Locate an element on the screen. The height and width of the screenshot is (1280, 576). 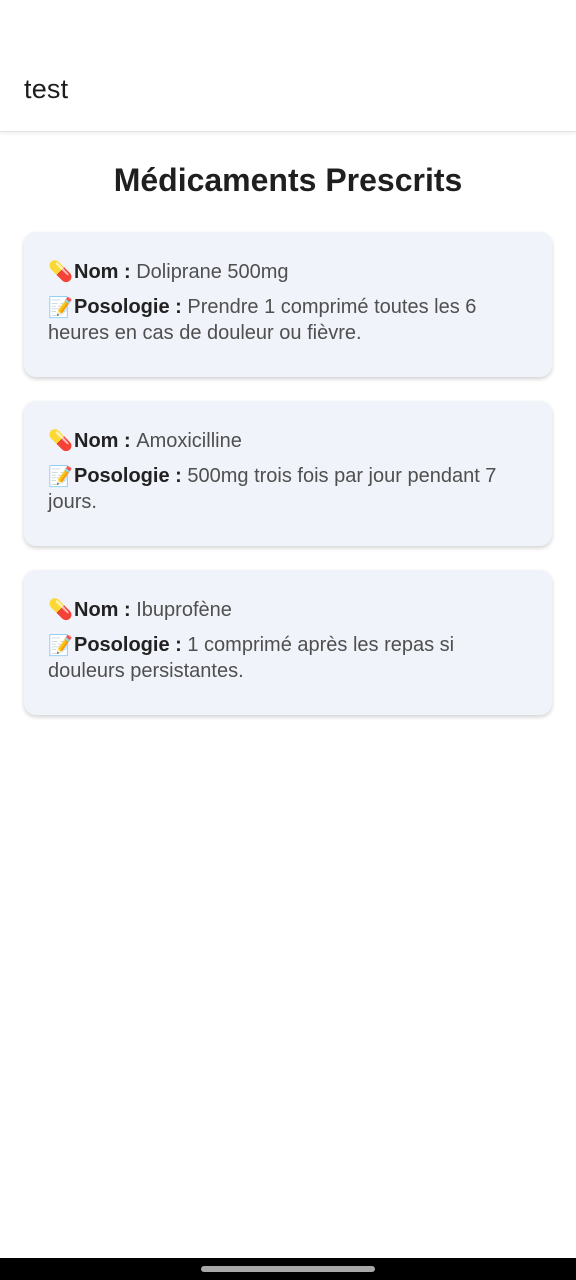
medication-name: Ibuprofène is located at coordinates (184, 610).